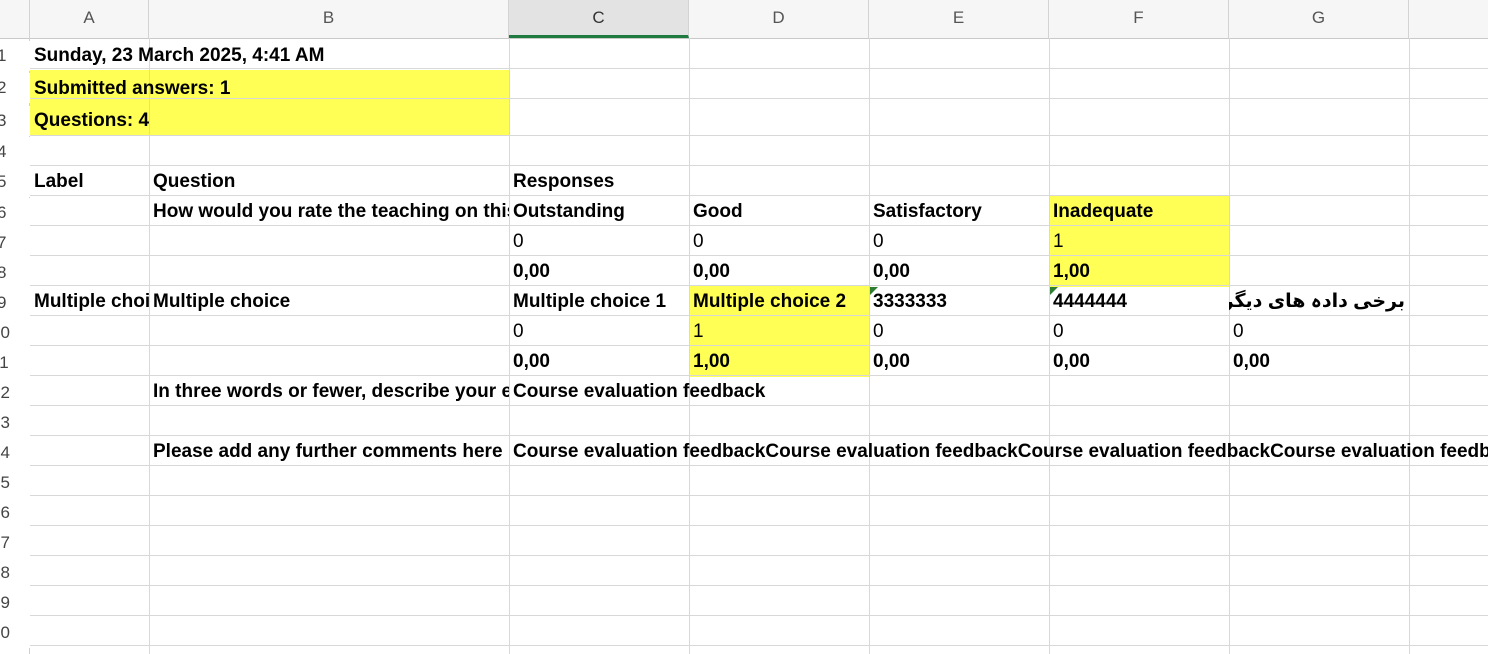  Describe the element at coordinates (599, 241) in the screenshot. I see `cell-c7: 0` at that location.